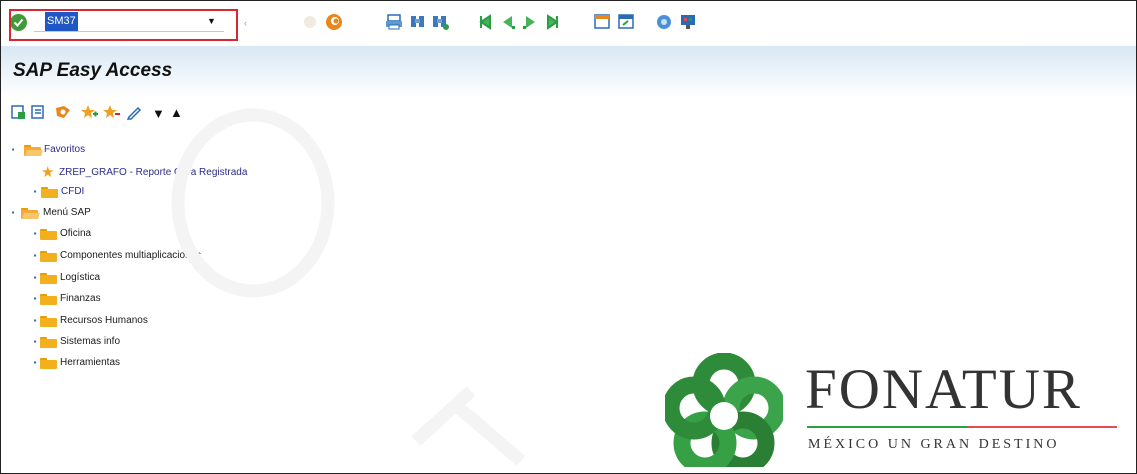  Describe the element at coordinates (394, 22) in the screenshot. I see `print-icon` at that location.